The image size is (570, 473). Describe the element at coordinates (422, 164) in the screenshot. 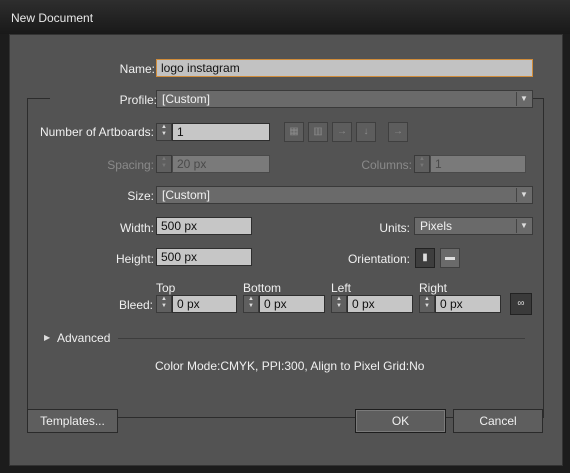

I see `columns-stepper: ▲ ▼` at that location.